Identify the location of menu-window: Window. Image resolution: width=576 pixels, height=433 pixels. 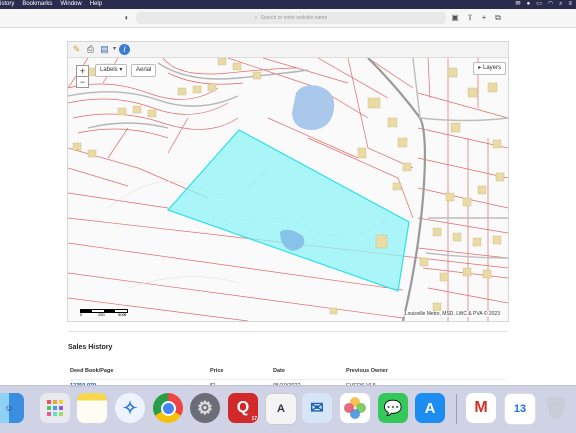
(70, 4).